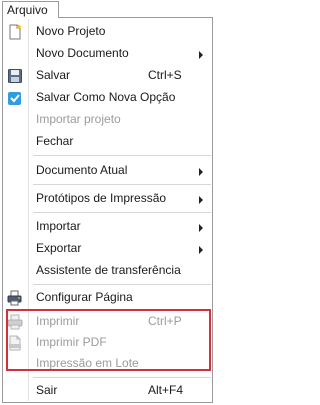  Describe the element at coordinates (58, 226) in the screenshot. I see `menu-item-label: Importar` at that location.